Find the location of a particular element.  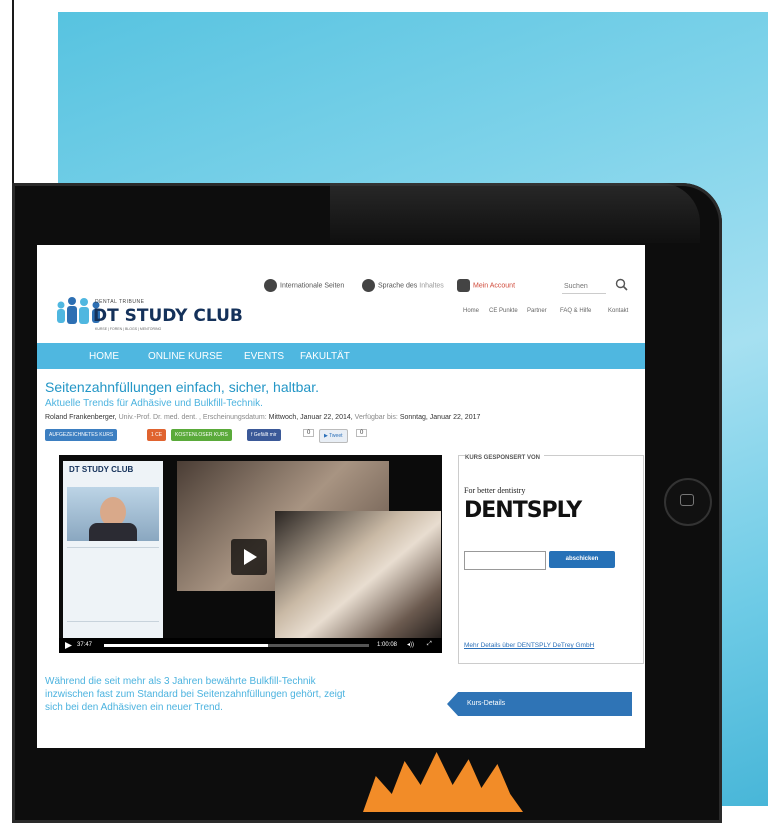

subnav-partner: Partner is located at coordinates (537, 311).